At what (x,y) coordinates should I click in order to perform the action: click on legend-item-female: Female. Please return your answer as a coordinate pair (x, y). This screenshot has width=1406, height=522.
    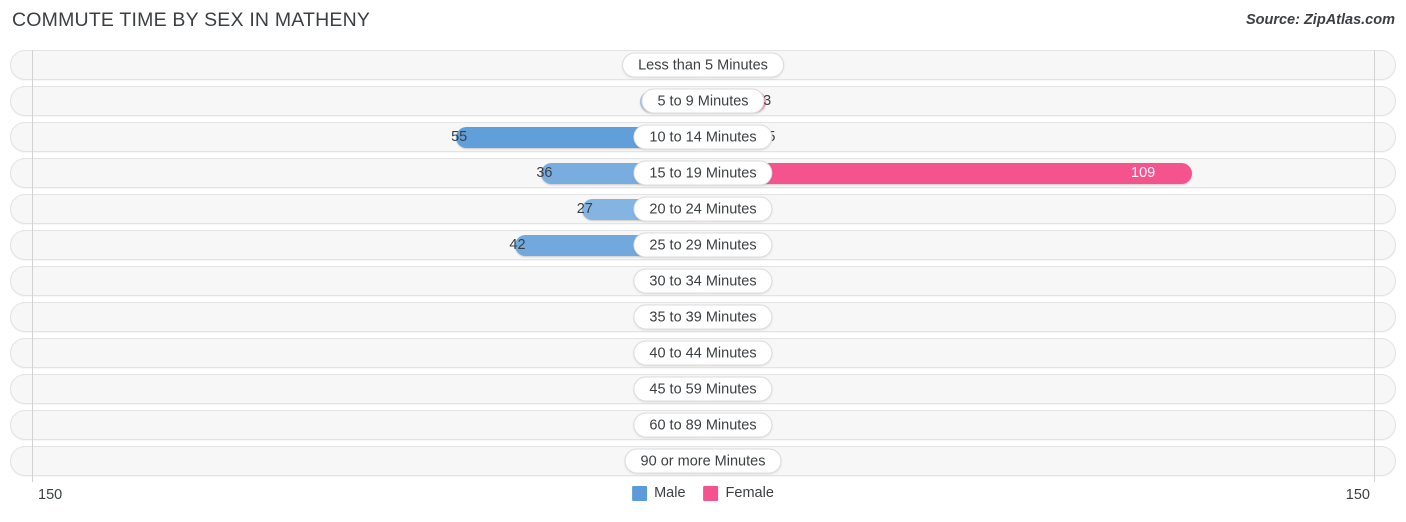
    Looking at the image, I should click on (738, 493).